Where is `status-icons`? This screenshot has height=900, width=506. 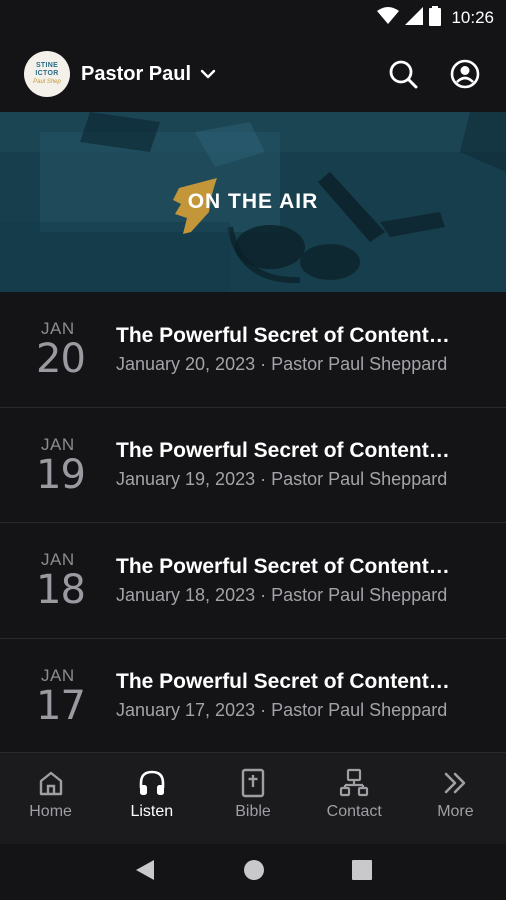
status-icons is located at coordinates (409, 18).